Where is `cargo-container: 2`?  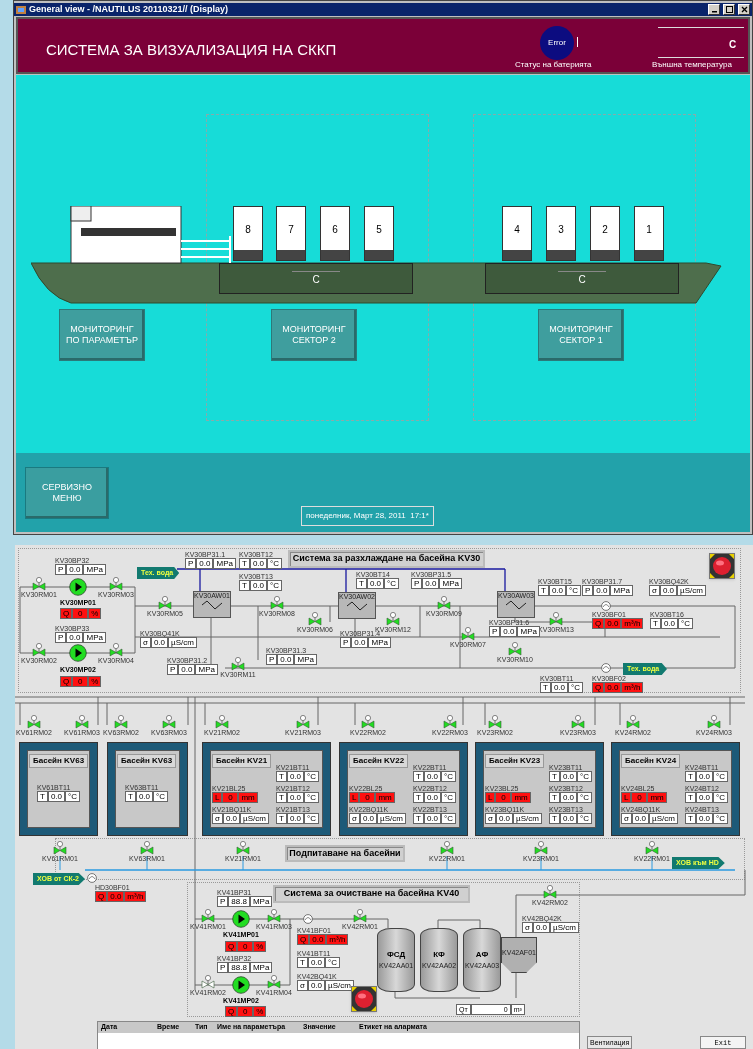
cargo-container: 2 is located at coordinates (605, 233).